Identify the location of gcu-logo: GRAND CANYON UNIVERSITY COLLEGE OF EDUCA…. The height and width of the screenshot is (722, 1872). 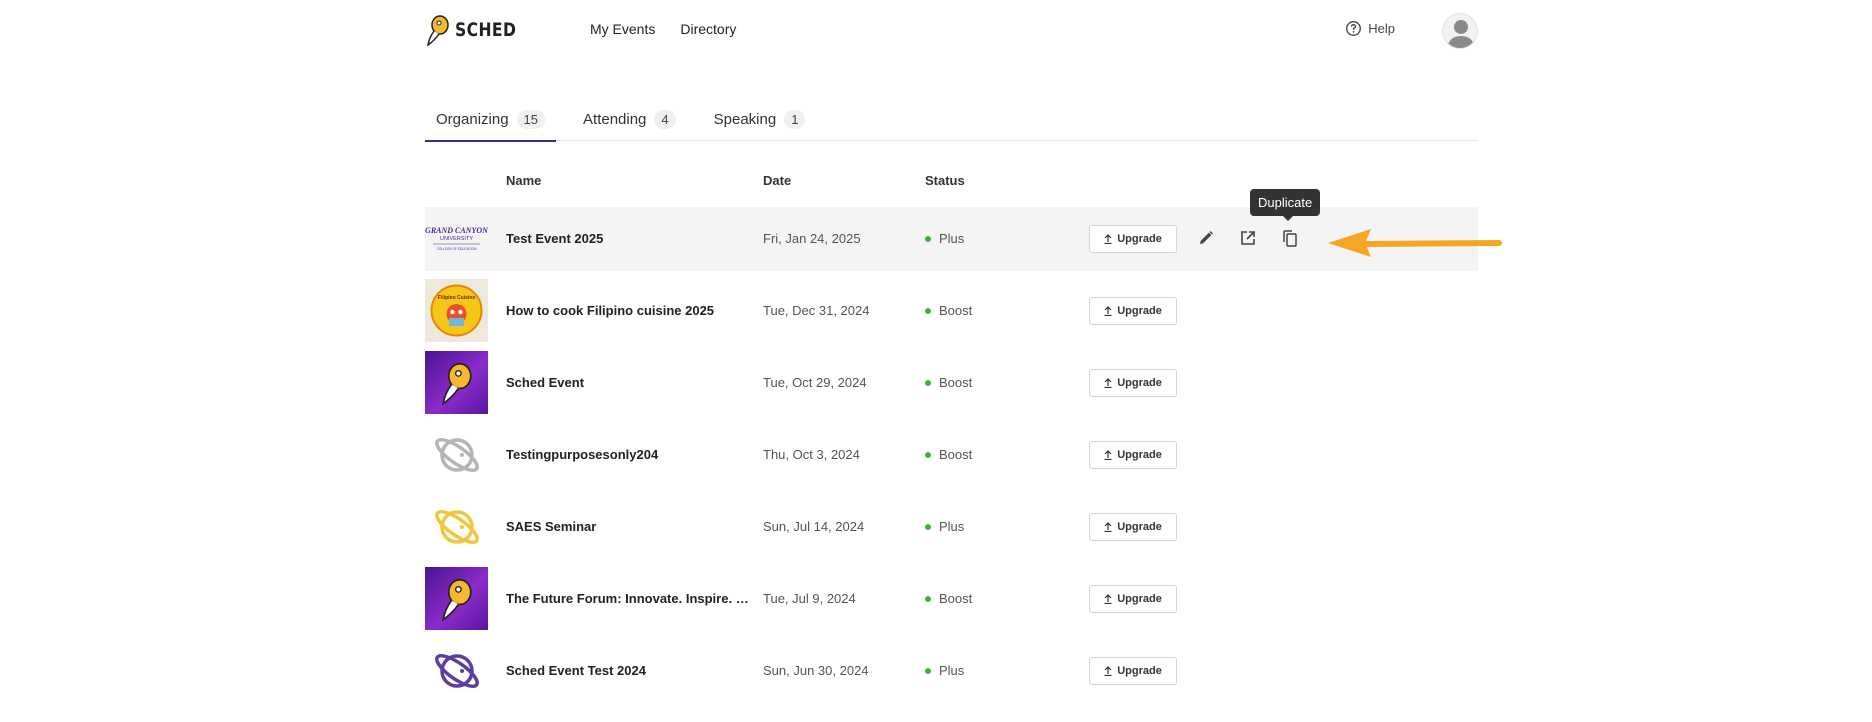
(456, 238).